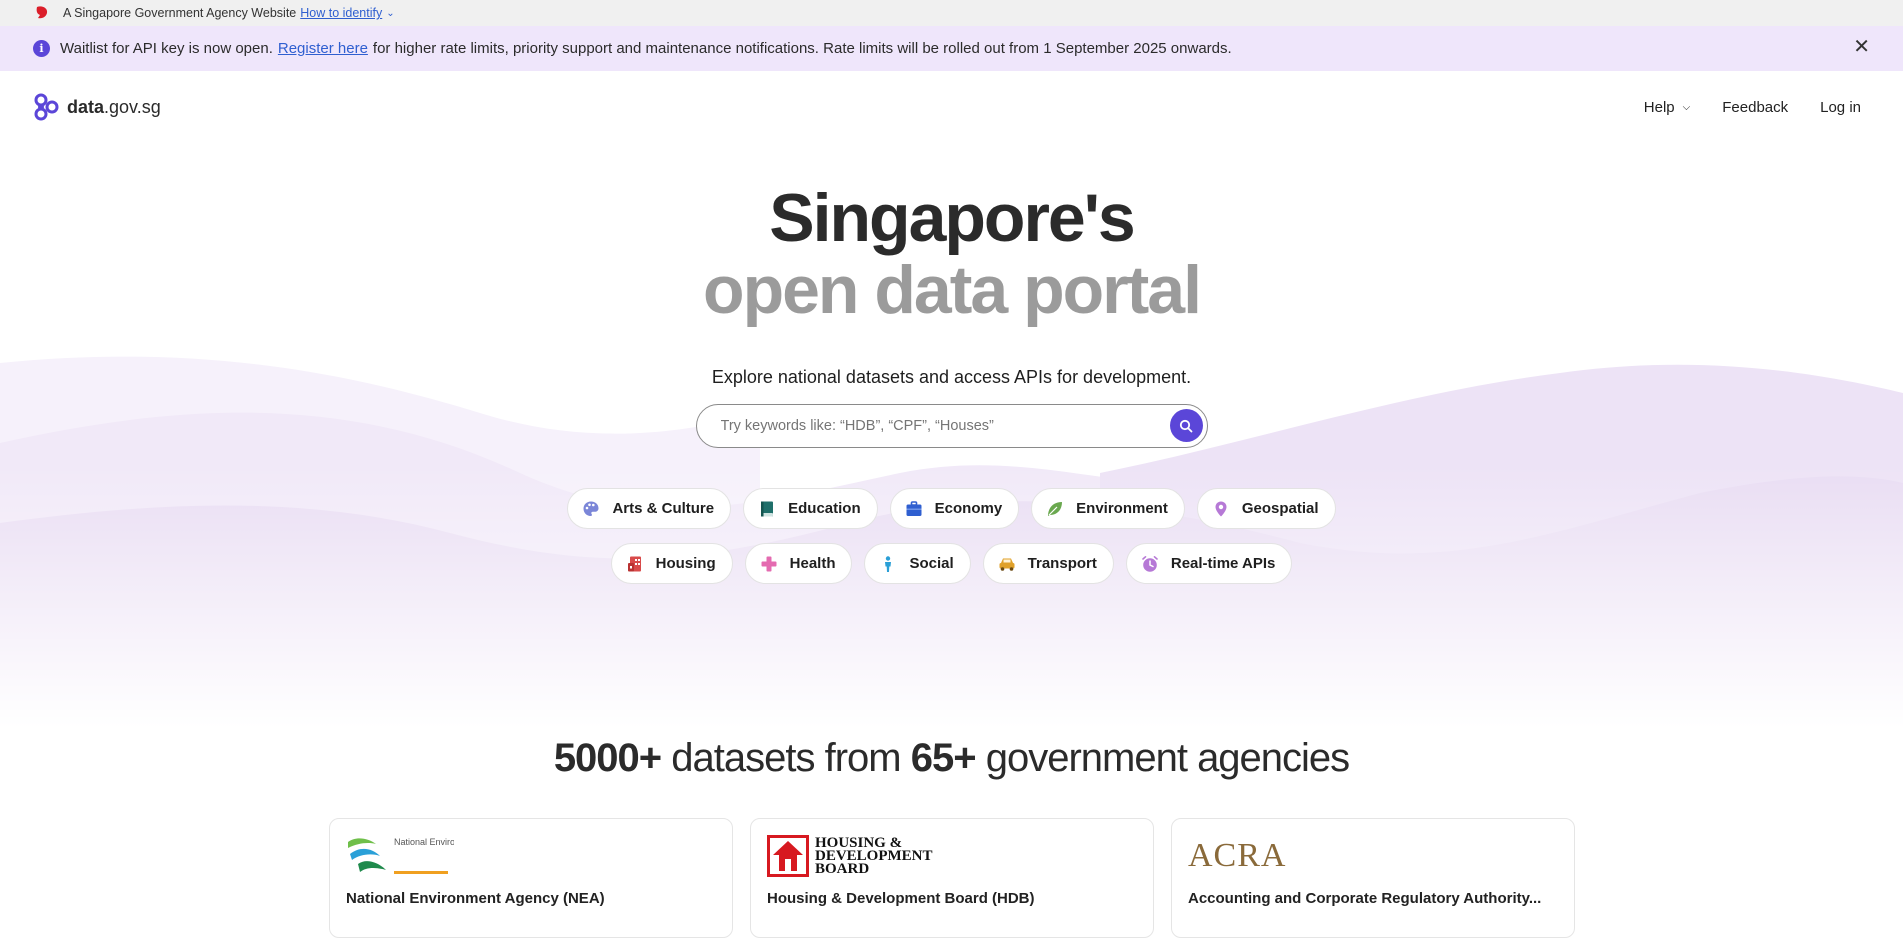 This screenshot has width=1903, height=938. Describe the element at coordinates (1167, 758) in the screenshot. I see `agencies-text: government agencies` at that location.